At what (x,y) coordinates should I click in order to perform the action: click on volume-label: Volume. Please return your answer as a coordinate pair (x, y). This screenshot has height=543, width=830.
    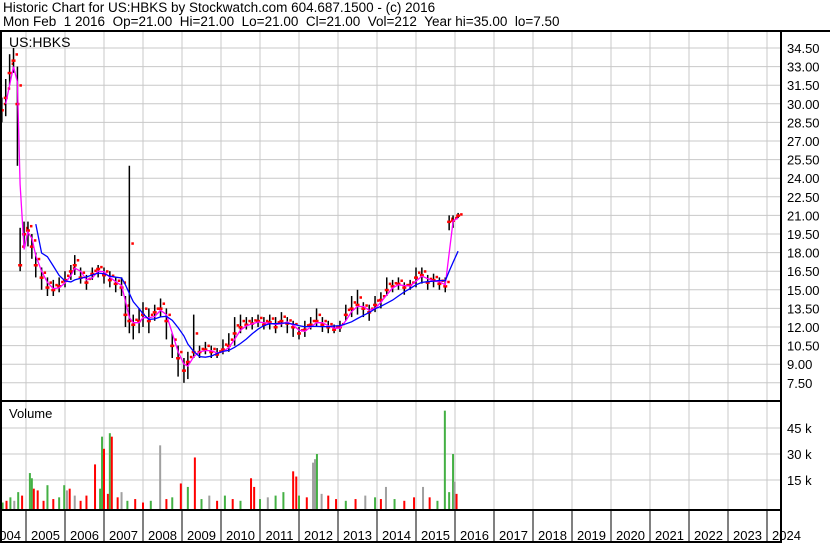
    Looking at the image, I should click on (30, 413).